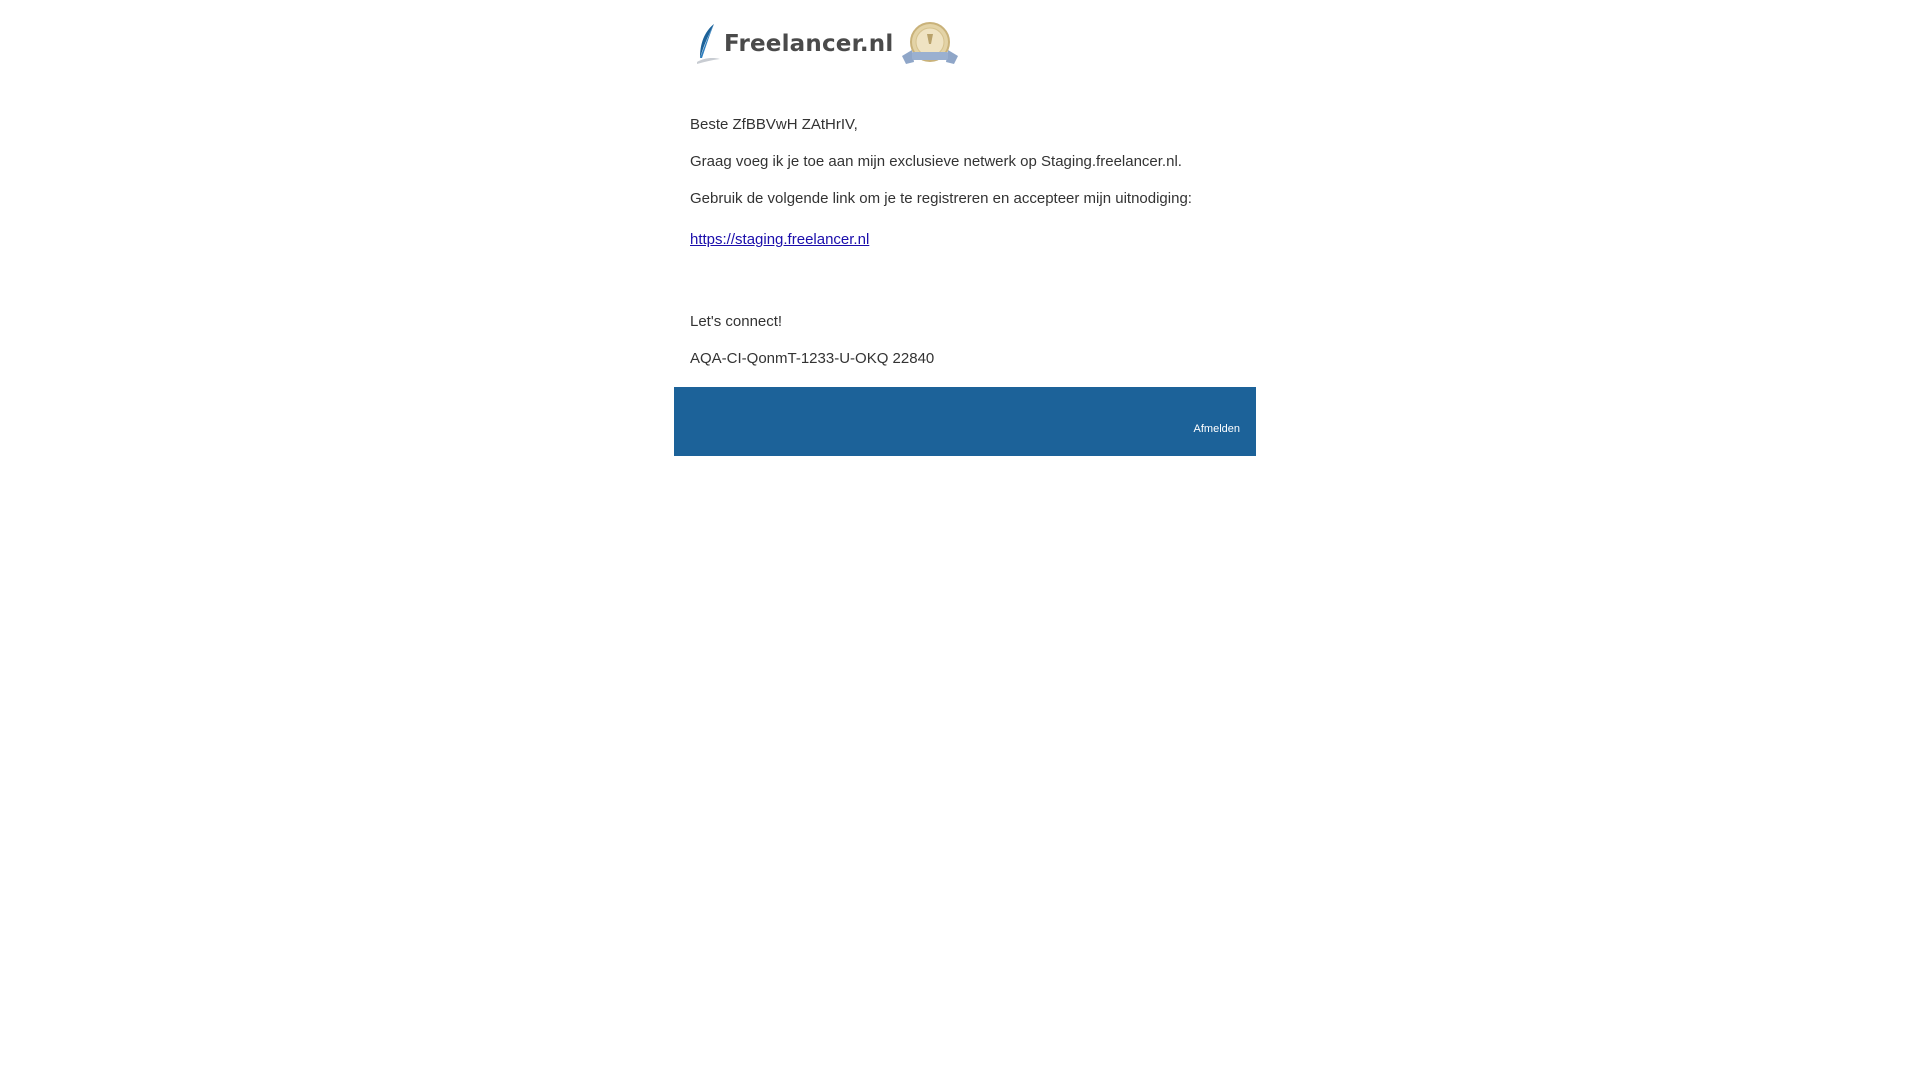 Image resolution: width=1920 pixels, height=1080 pixels. I want to click on email-footer: Afmelden, so click(965, 421).